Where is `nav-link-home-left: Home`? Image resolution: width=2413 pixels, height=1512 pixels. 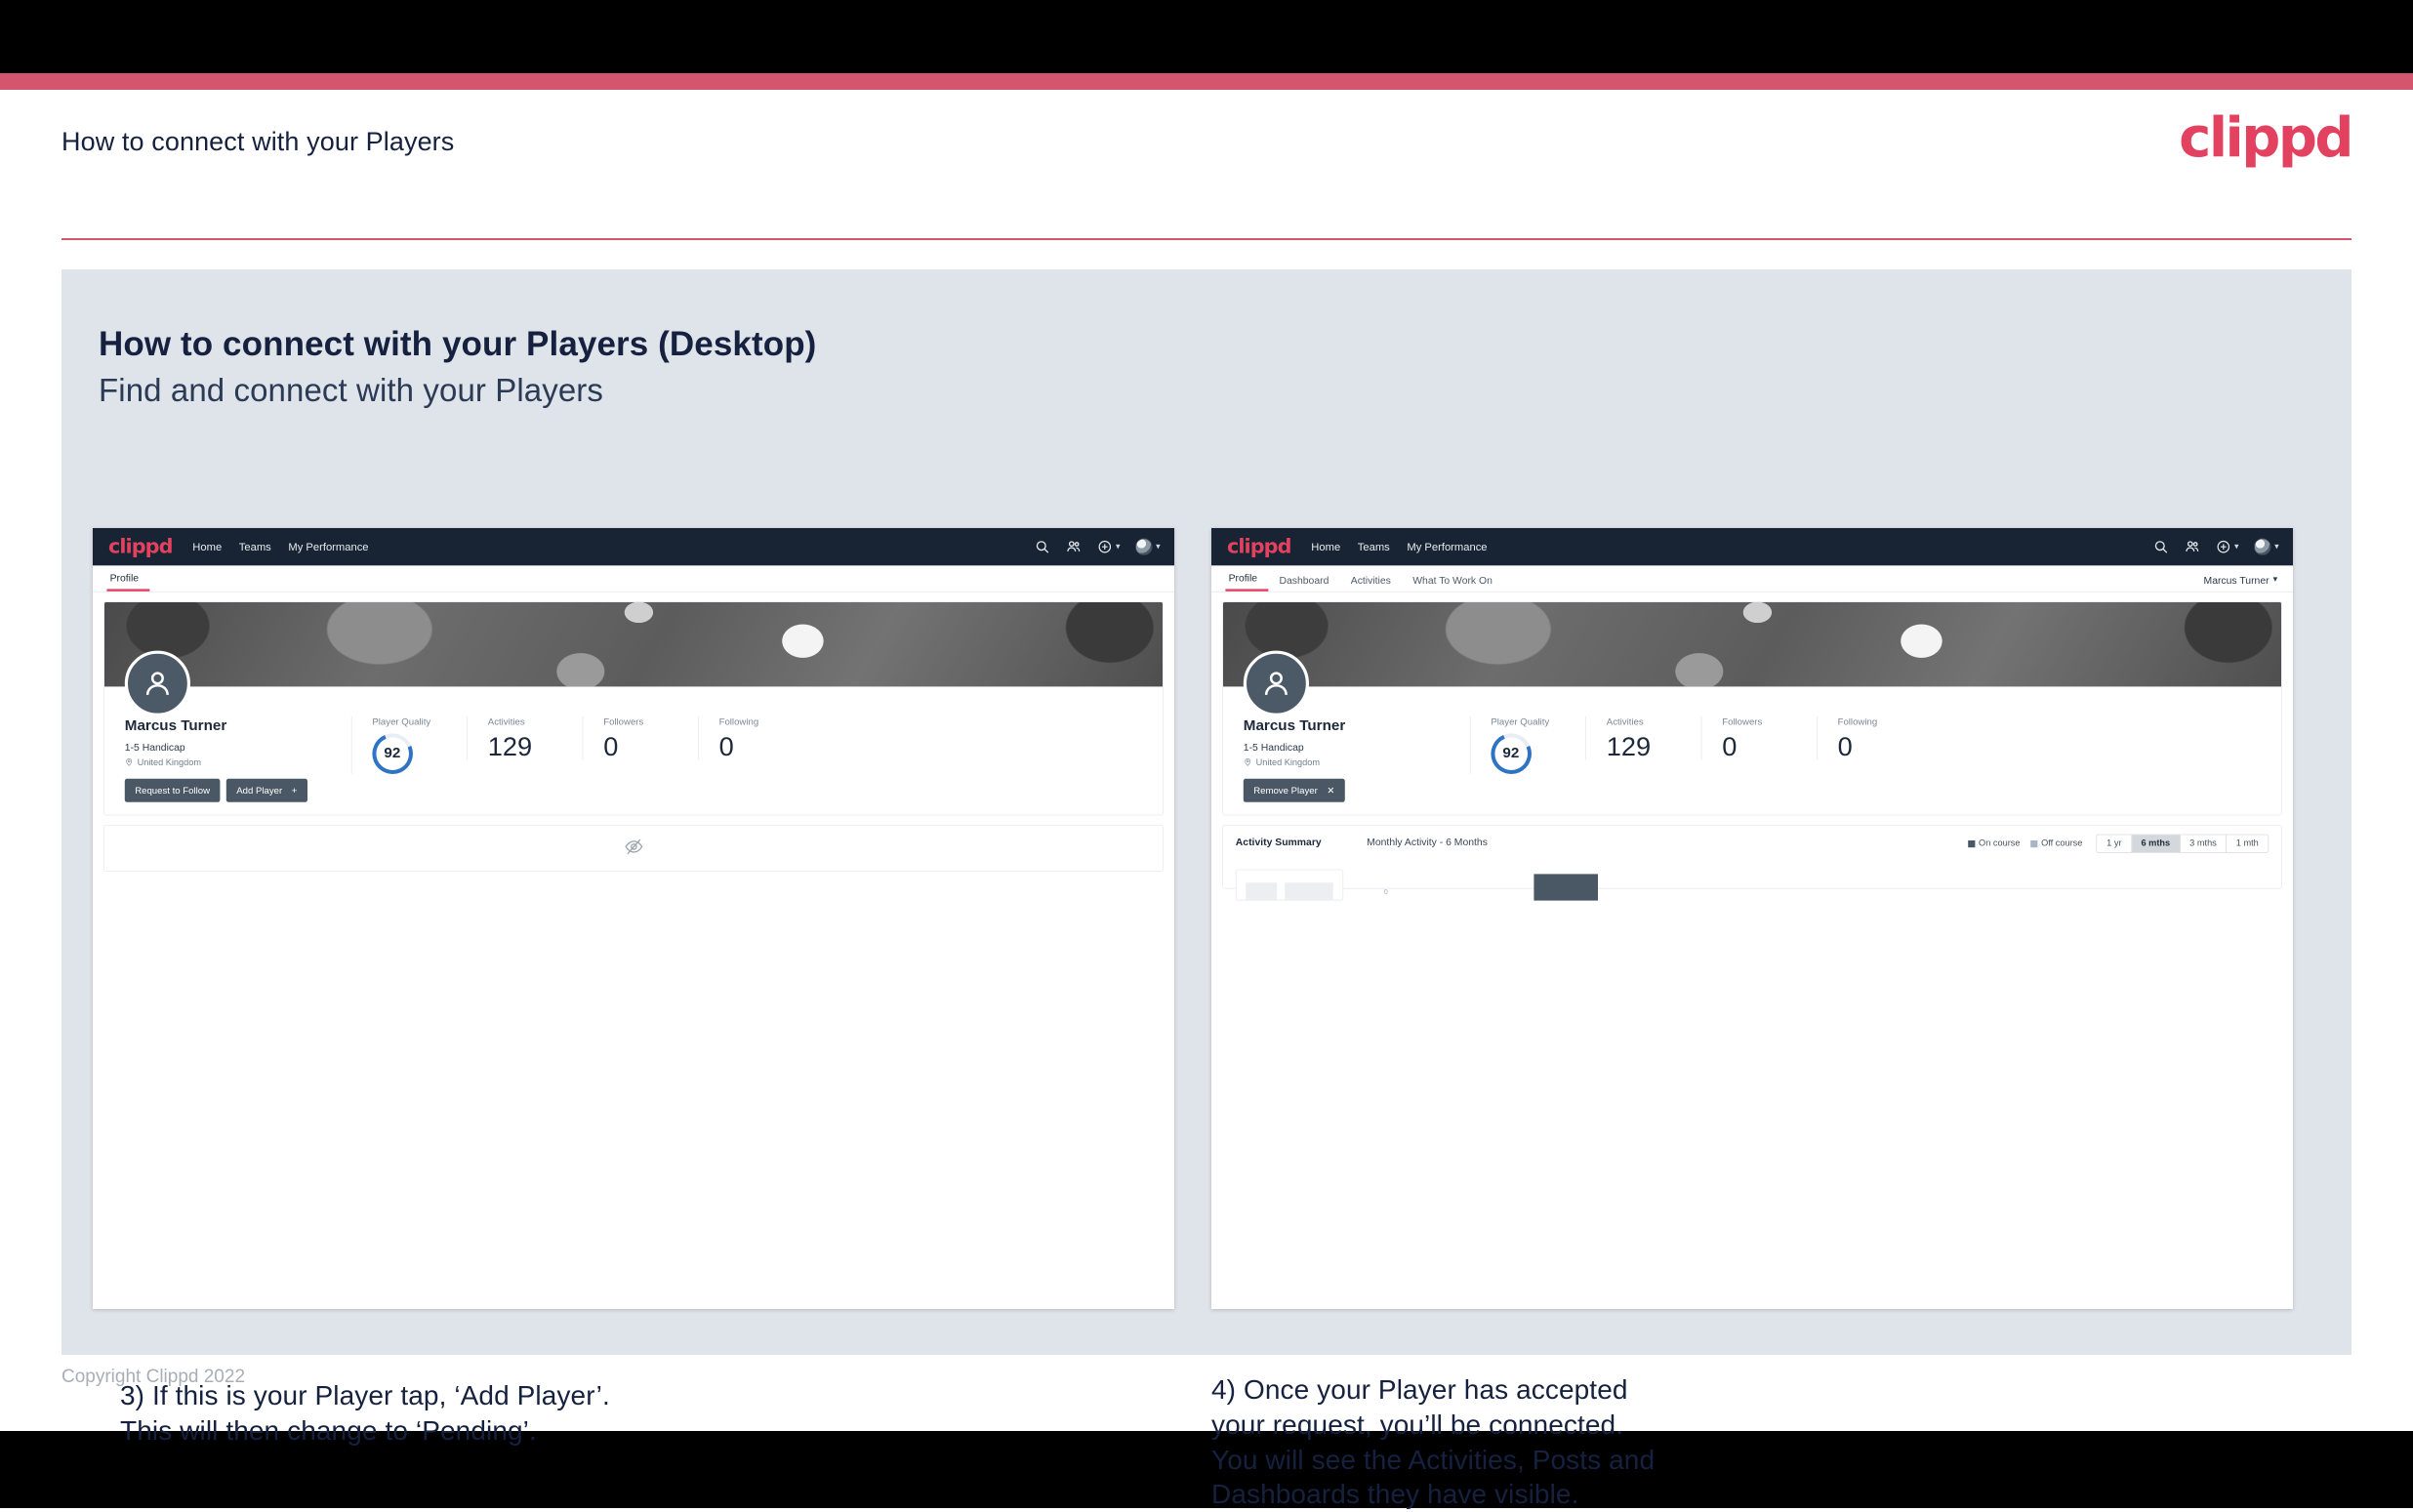 nav-link-home-left: Home is located at coordinates (207, 547).